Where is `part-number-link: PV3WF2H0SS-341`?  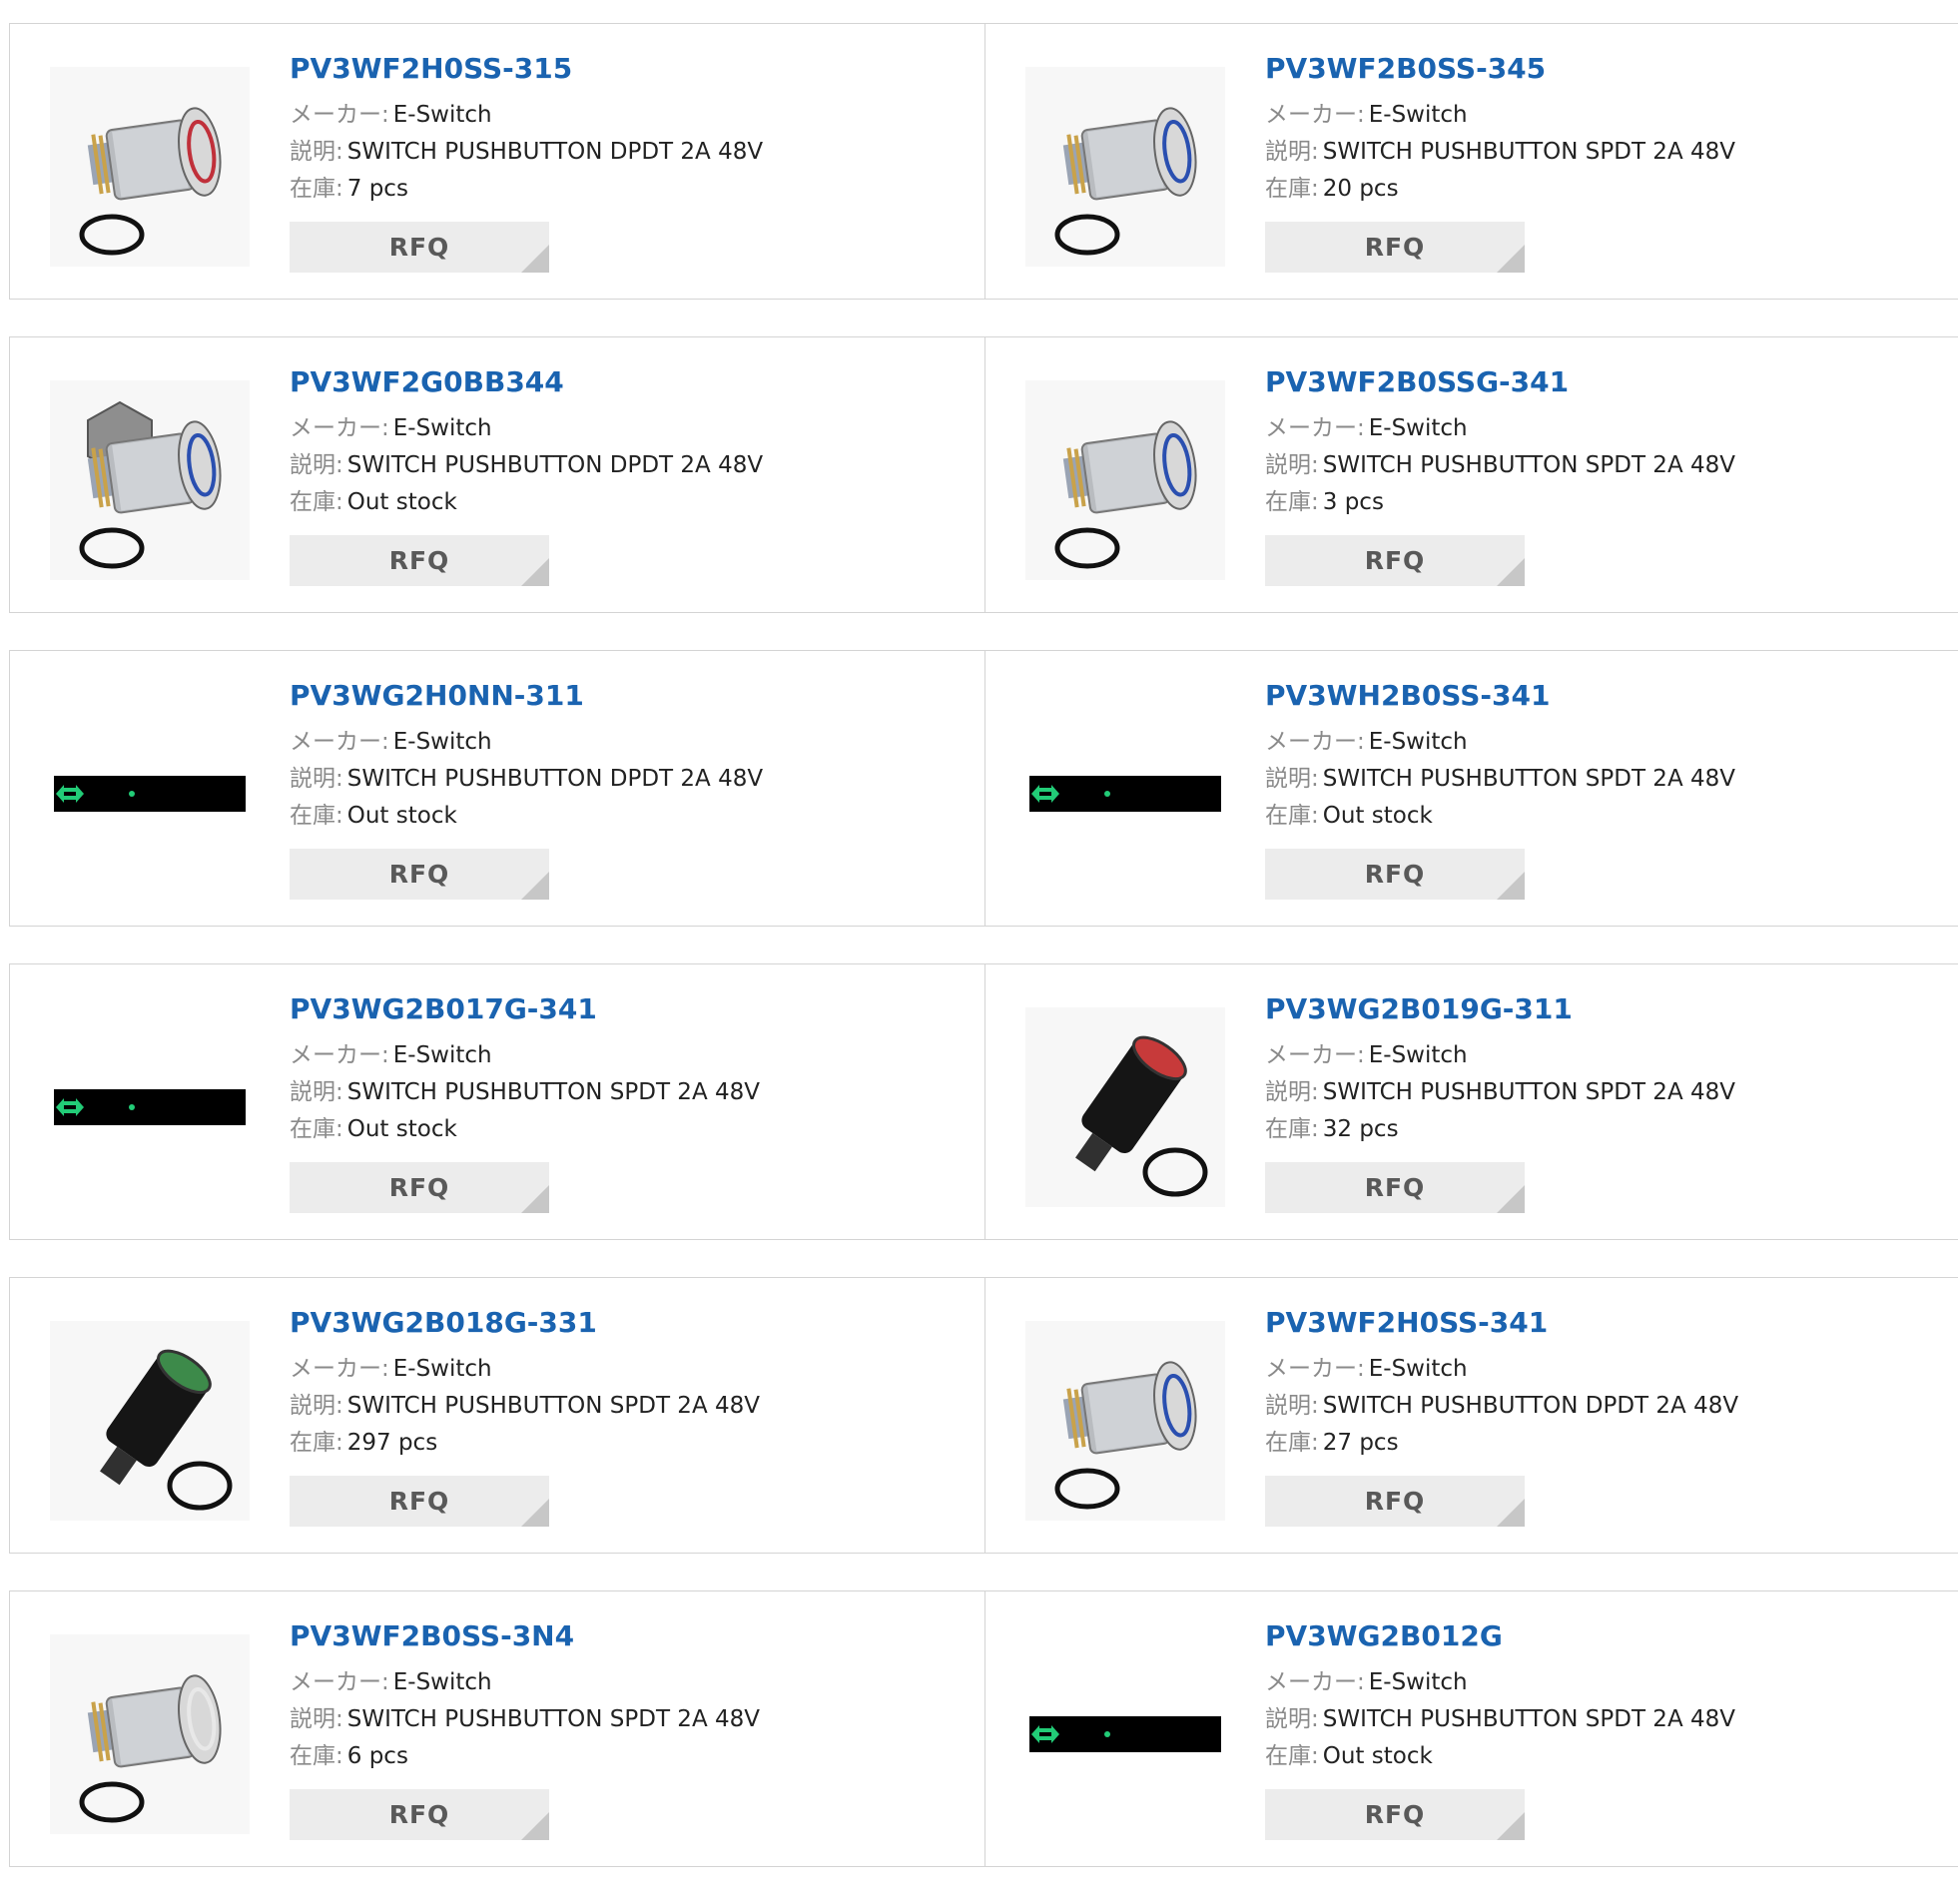 part-number-link: PV3WF2H0SS-341 is located at coordinates (1501, 1323).